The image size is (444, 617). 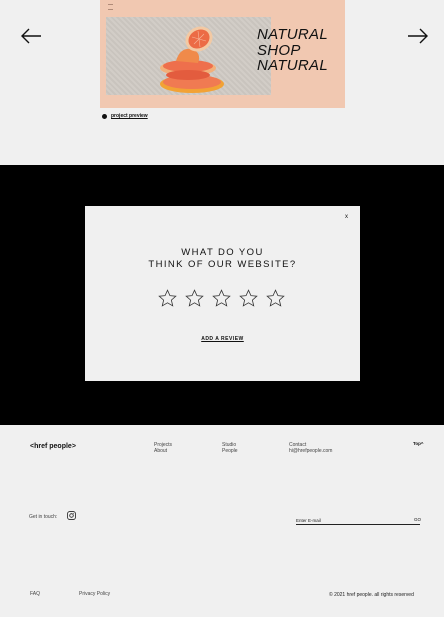 I want to click on footer-email-link: hi@hrefpeople.com, so click(x=310, y=451).